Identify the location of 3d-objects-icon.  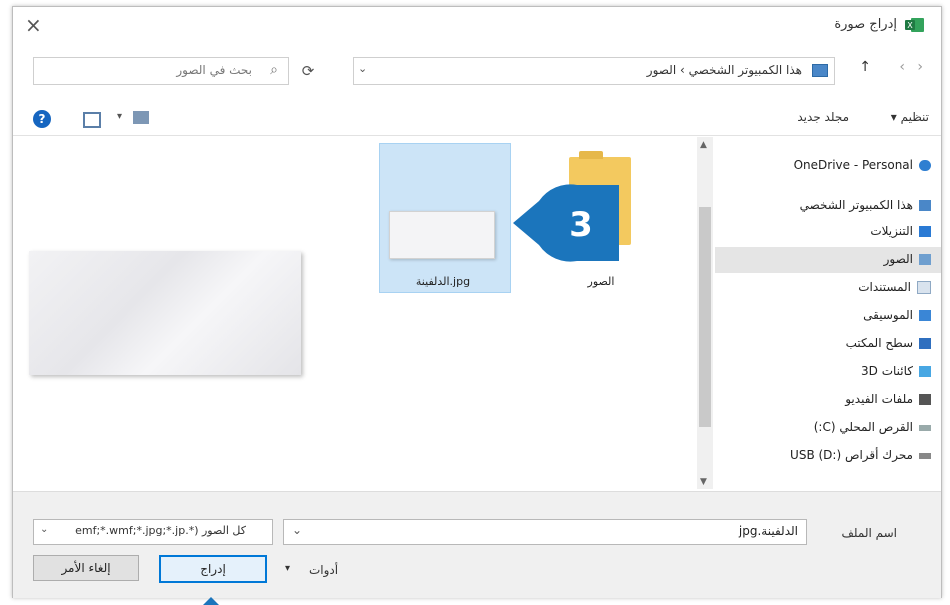
(925, 371).